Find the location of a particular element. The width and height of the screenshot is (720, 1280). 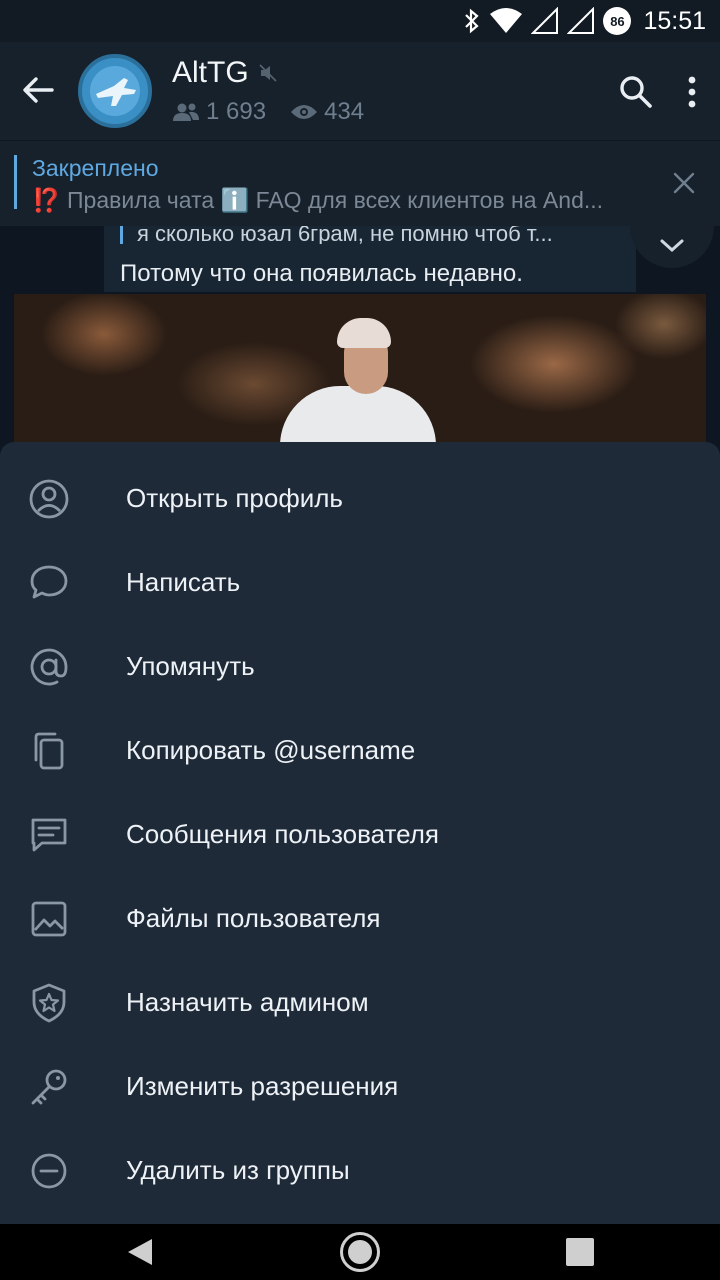

eye-icon is located at coordinates (304, 112).